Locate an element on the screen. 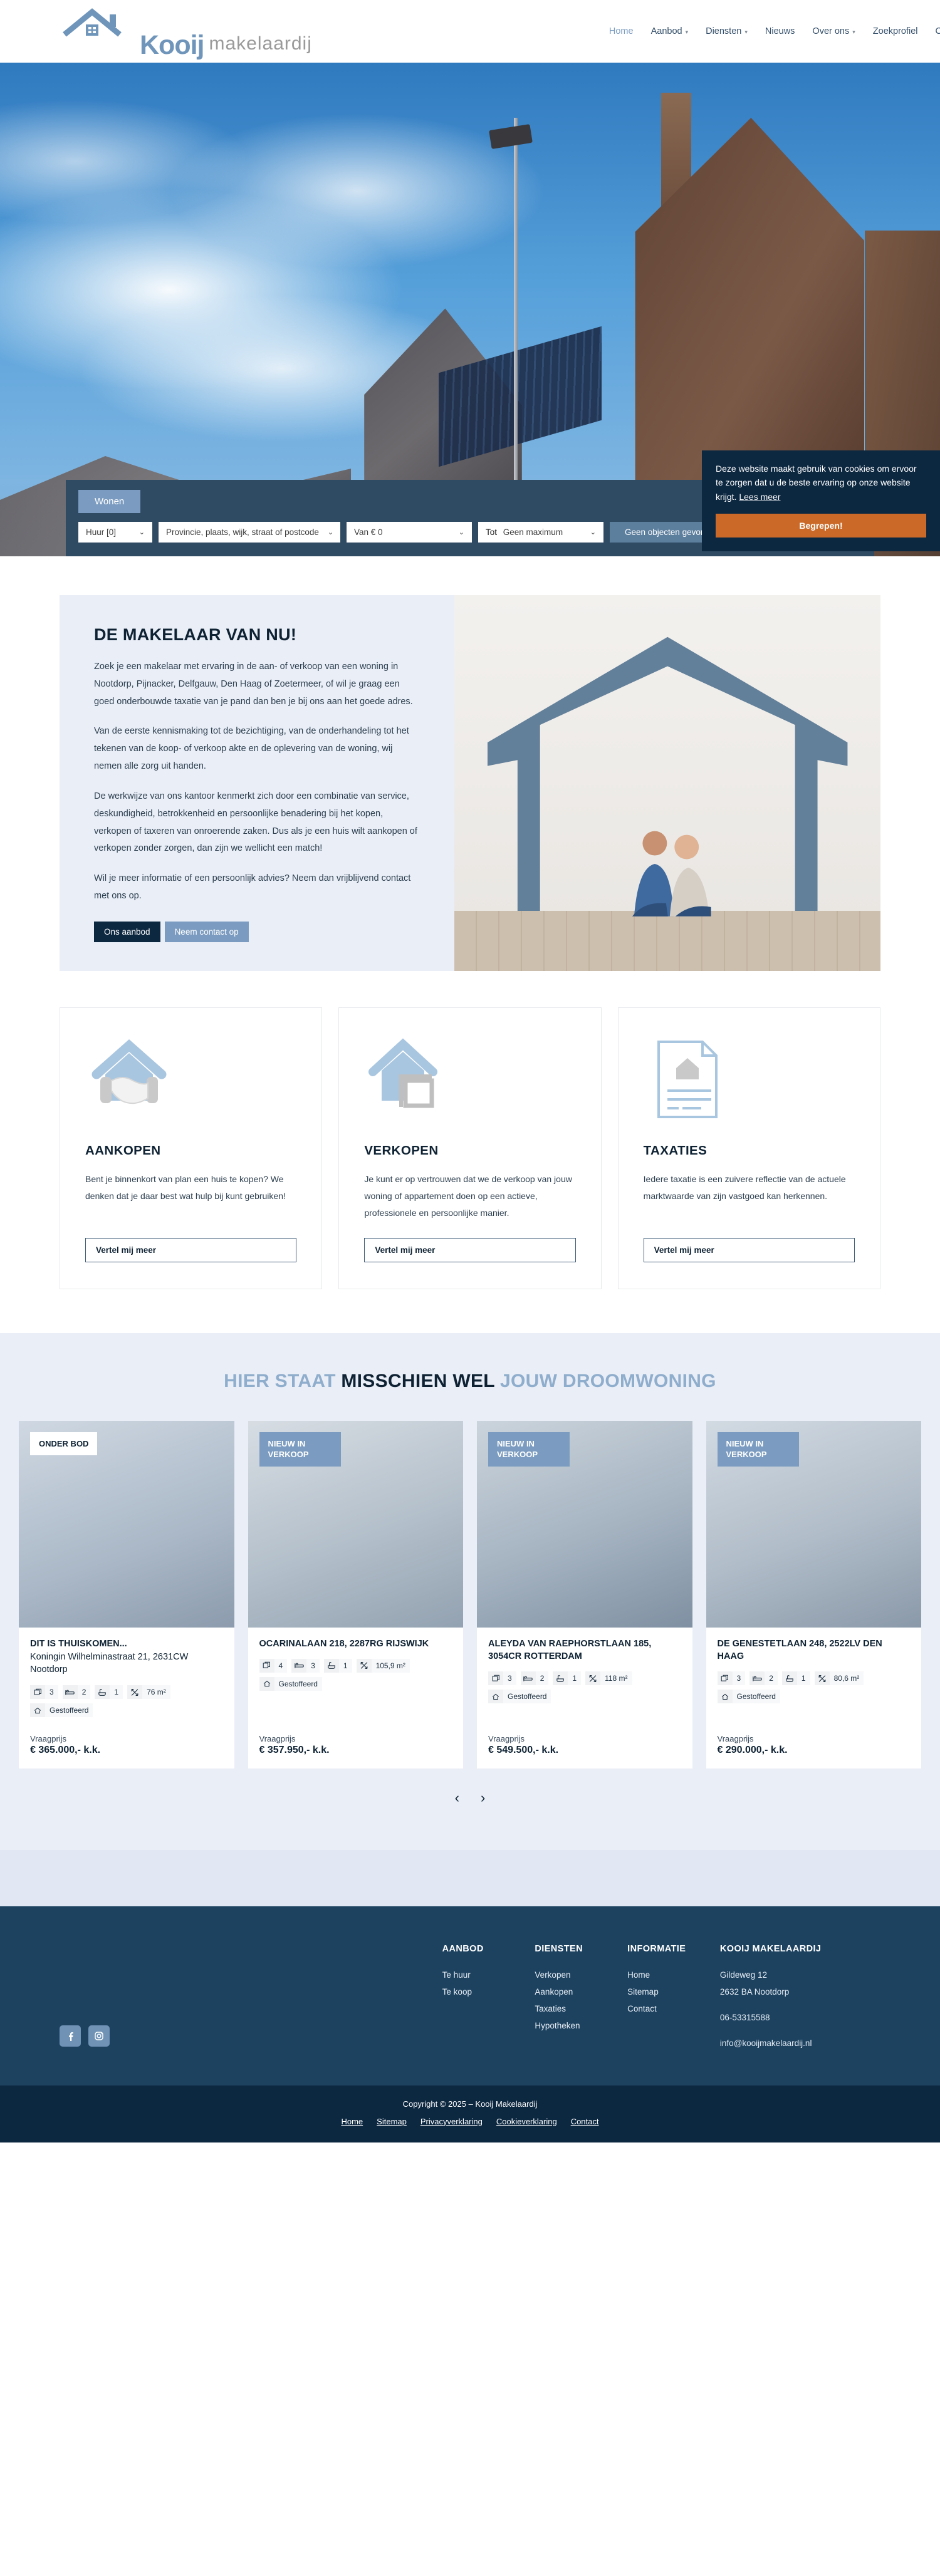 The height and width of the screenshot is (2576, 940). copyright-link-cookies: Cookieverklaring is located at coordinates (526, 2121).